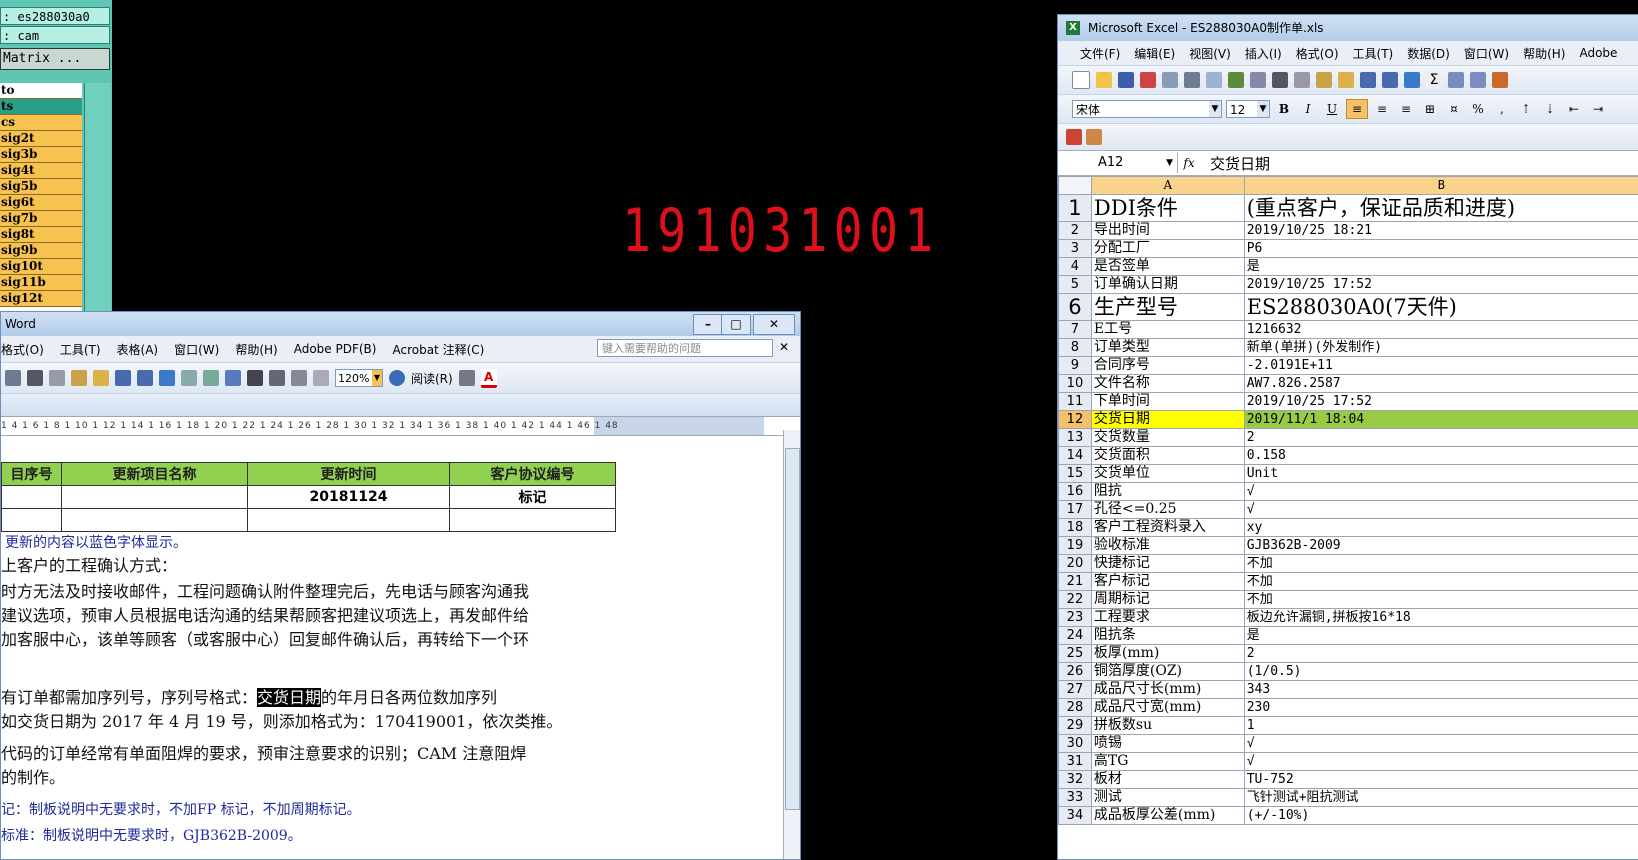 The image size is (1638, 860). What do you see at coordinates (1526, 109) in the screenshot?
I see `increase-decimal-icon: ⇡` at bounding box center [1526, 109].